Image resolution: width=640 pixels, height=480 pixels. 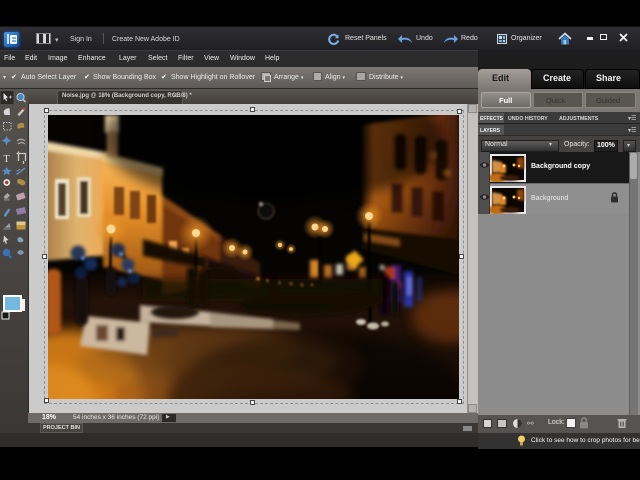 What do you see at coordinates (7, 159) in the screenshot?
I see `svg-text: T` at bounding box center [7, 159].